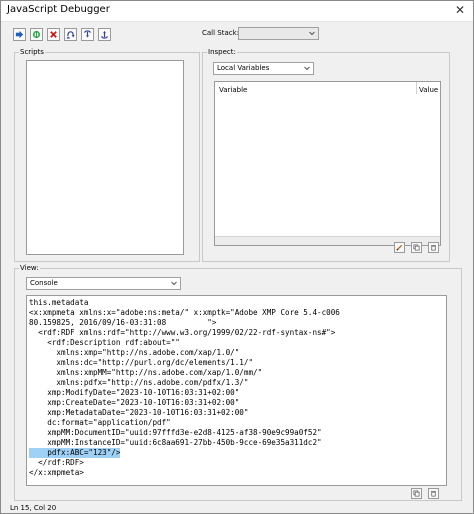 The image size is (474, 514). What do you see at coordinates (56, 462) in the screenshot?
I see `console-line: </rdf:RDF>` at bounding box center [56, 462].